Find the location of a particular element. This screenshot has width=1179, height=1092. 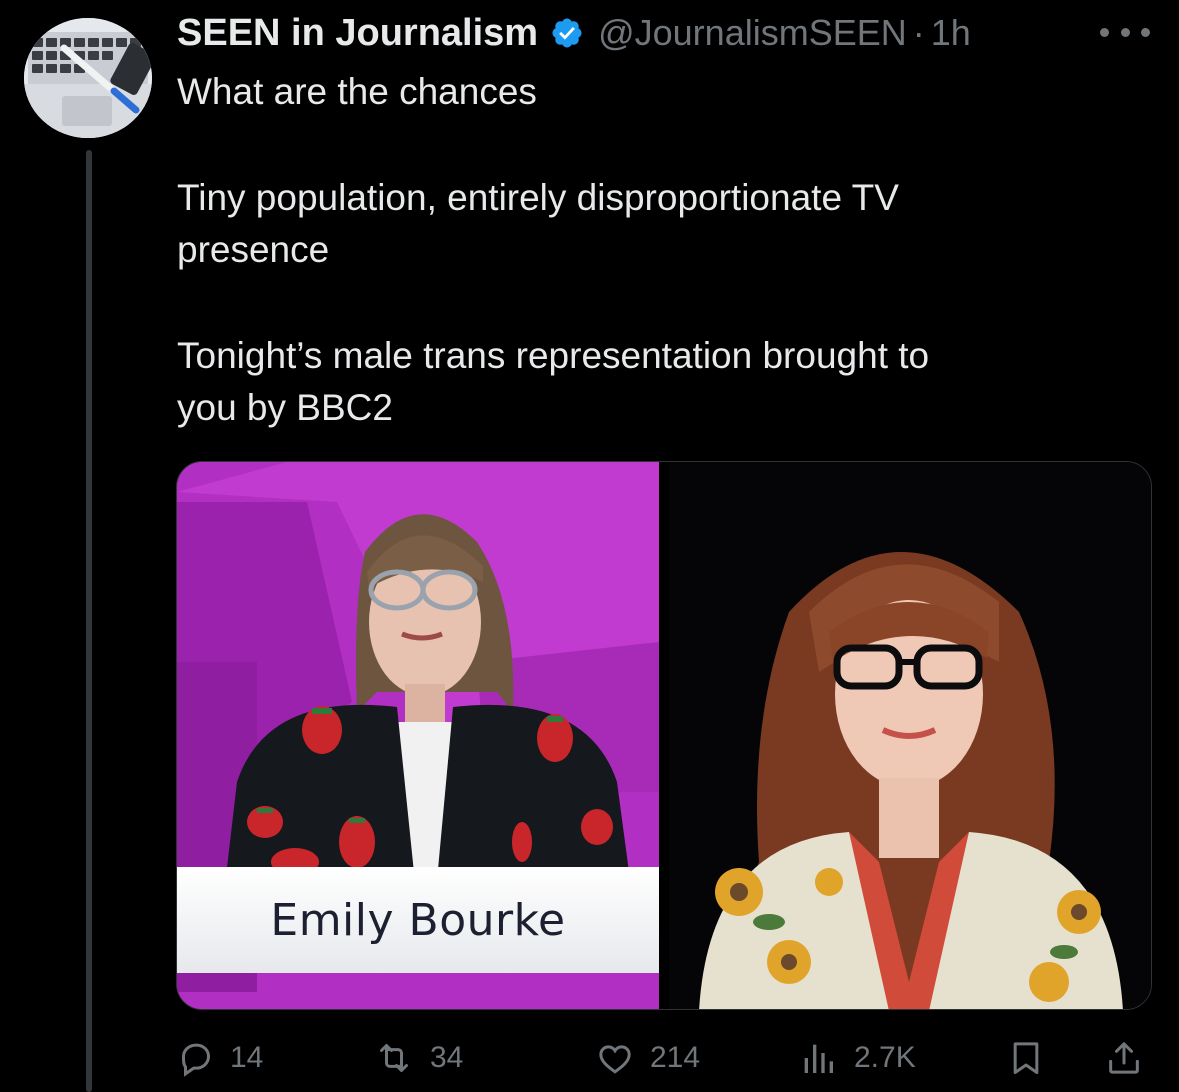

name-caption-bar: Emily Bourke is located at coordinates (418, 920).